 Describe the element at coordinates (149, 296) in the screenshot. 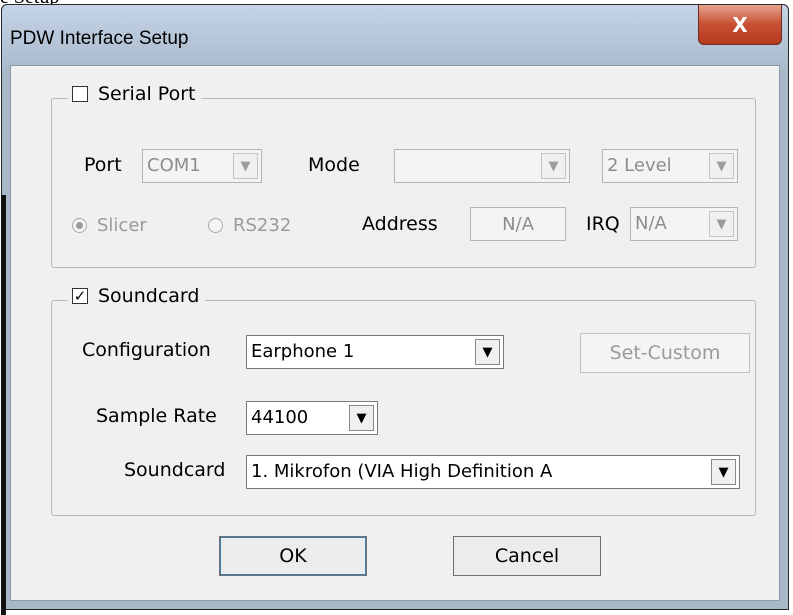

I see `soundcard-label: Soundcard` at that location.